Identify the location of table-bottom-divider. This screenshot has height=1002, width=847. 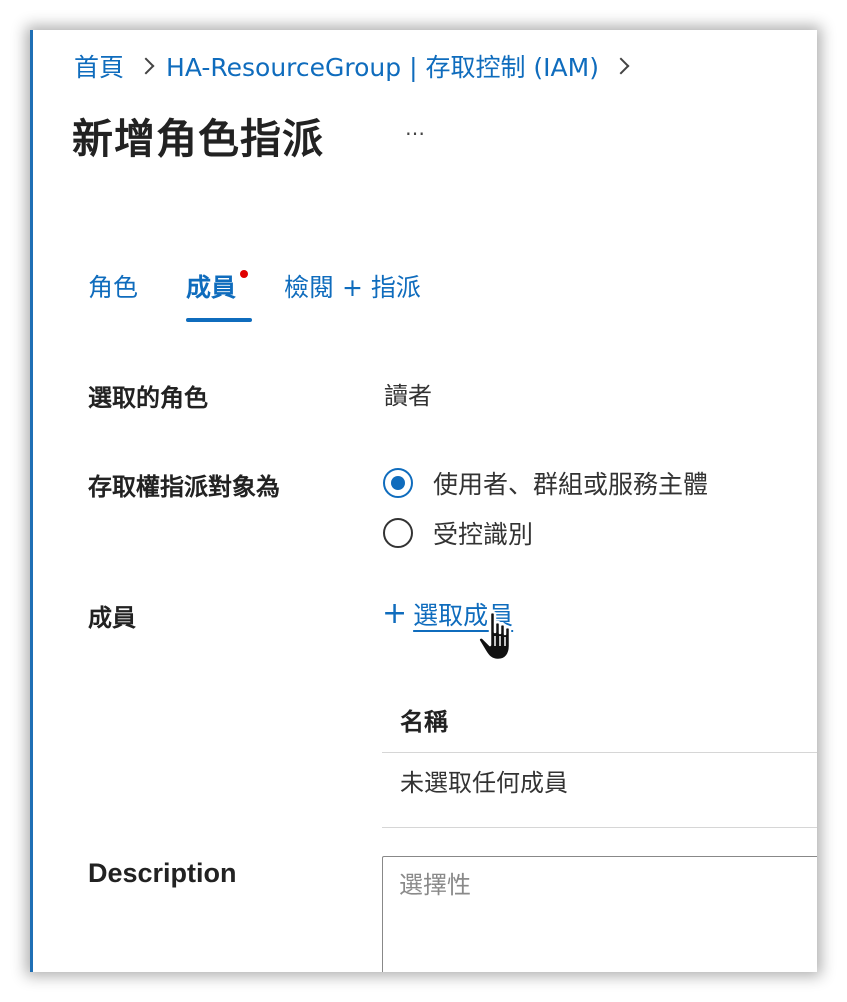
(599, 827).